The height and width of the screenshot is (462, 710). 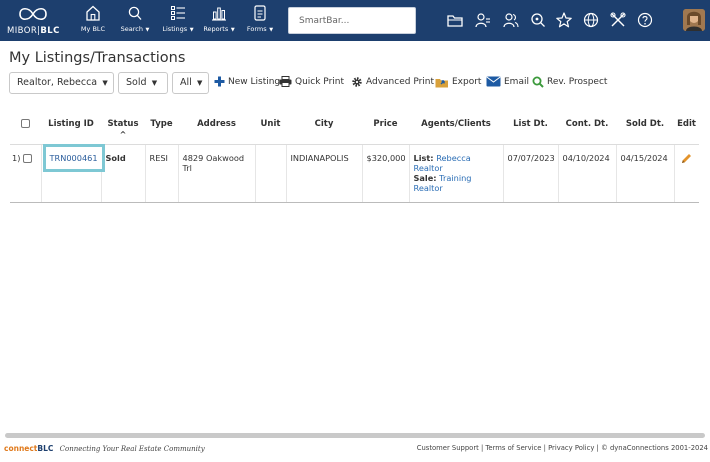 What do you see at coordinates (161, 126) in the screenshot?
I see `column-header-type: Type` at bounding box center [161, 126].